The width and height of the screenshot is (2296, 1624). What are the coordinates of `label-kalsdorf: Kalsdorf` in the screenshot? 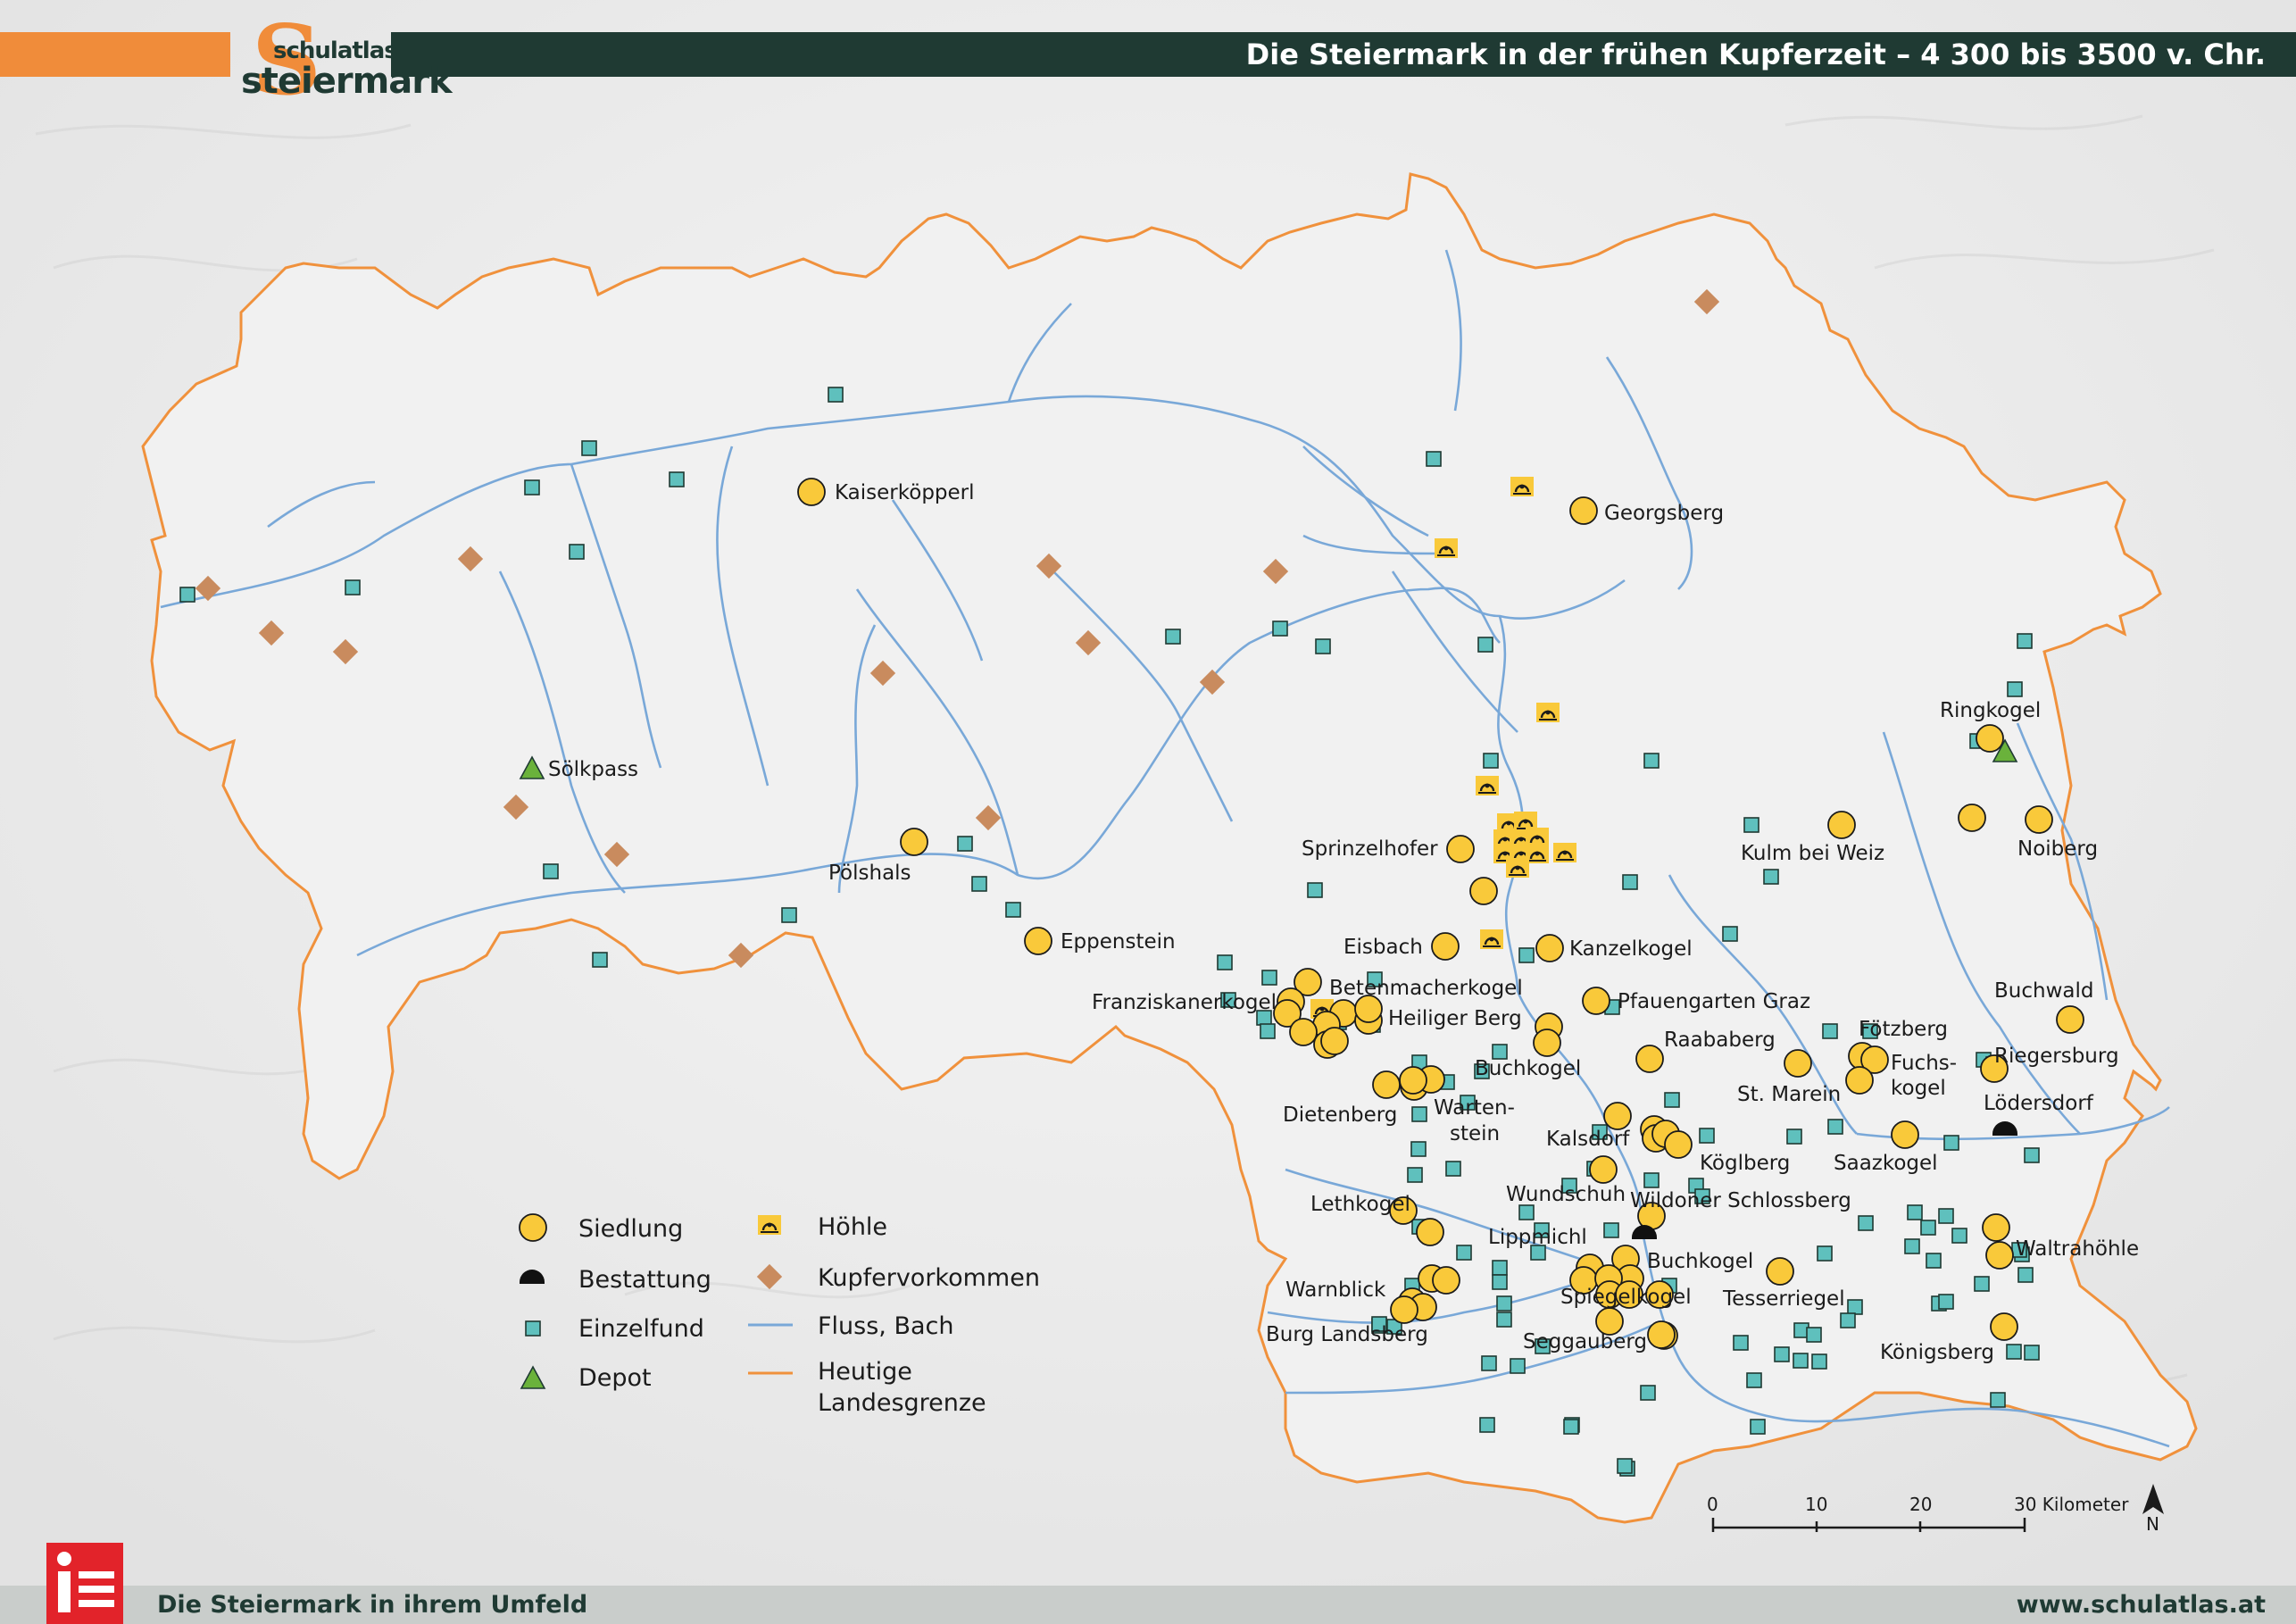 It's located at (1588, 1139).